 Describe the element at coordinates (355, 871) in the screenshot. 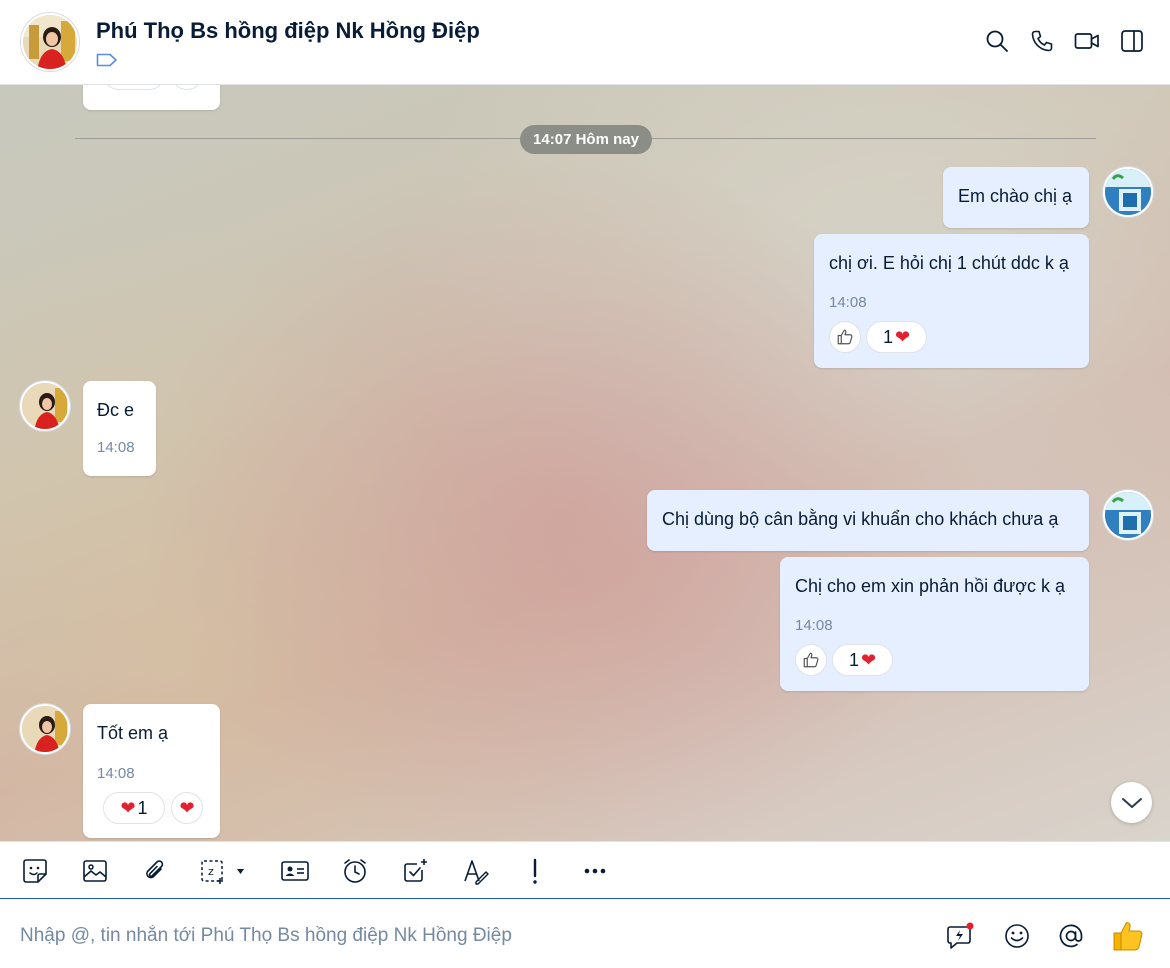

I see `reminder-icon` at that location.